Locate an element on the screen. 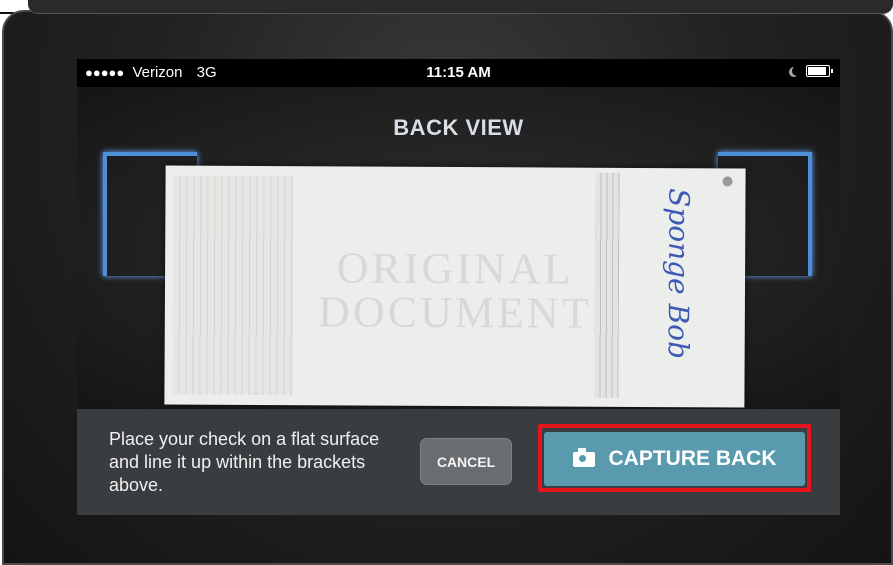 The width and height of the screenshot is (893, 565). status-bar: ●●●●● Verizon 3G 11:15 AM is located at coordinates (458, 73).